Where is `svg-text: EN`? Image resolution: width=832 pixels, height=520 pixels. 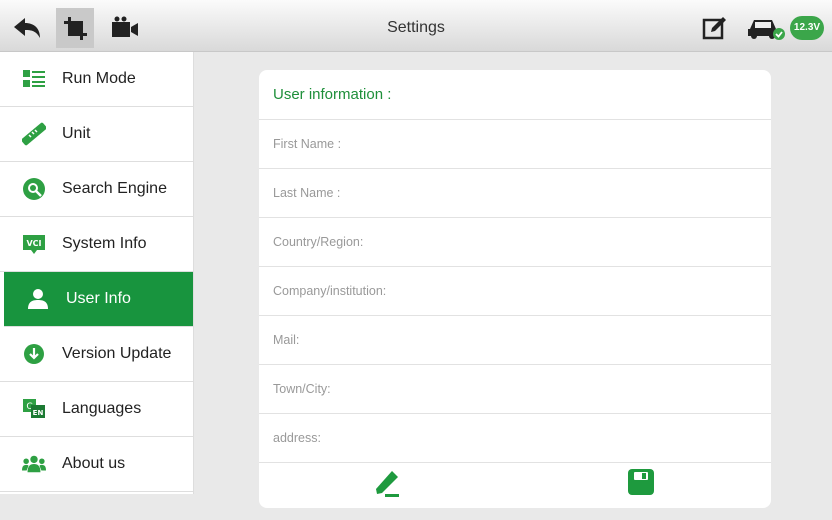
svg-text: EN is located at coordinates (38, 413).